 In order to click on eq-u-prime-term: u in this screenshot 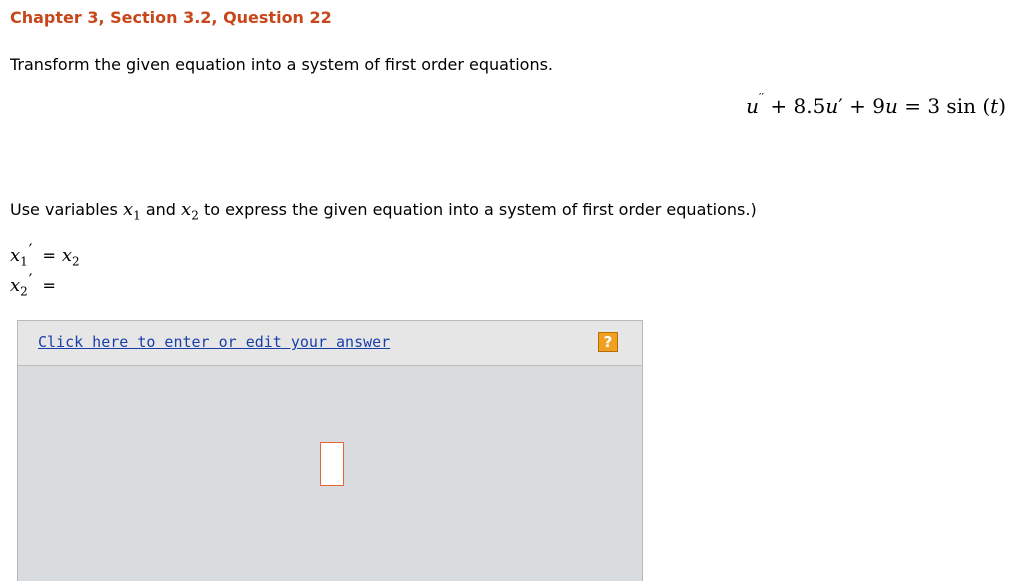, I will do `click(832, 106)`.